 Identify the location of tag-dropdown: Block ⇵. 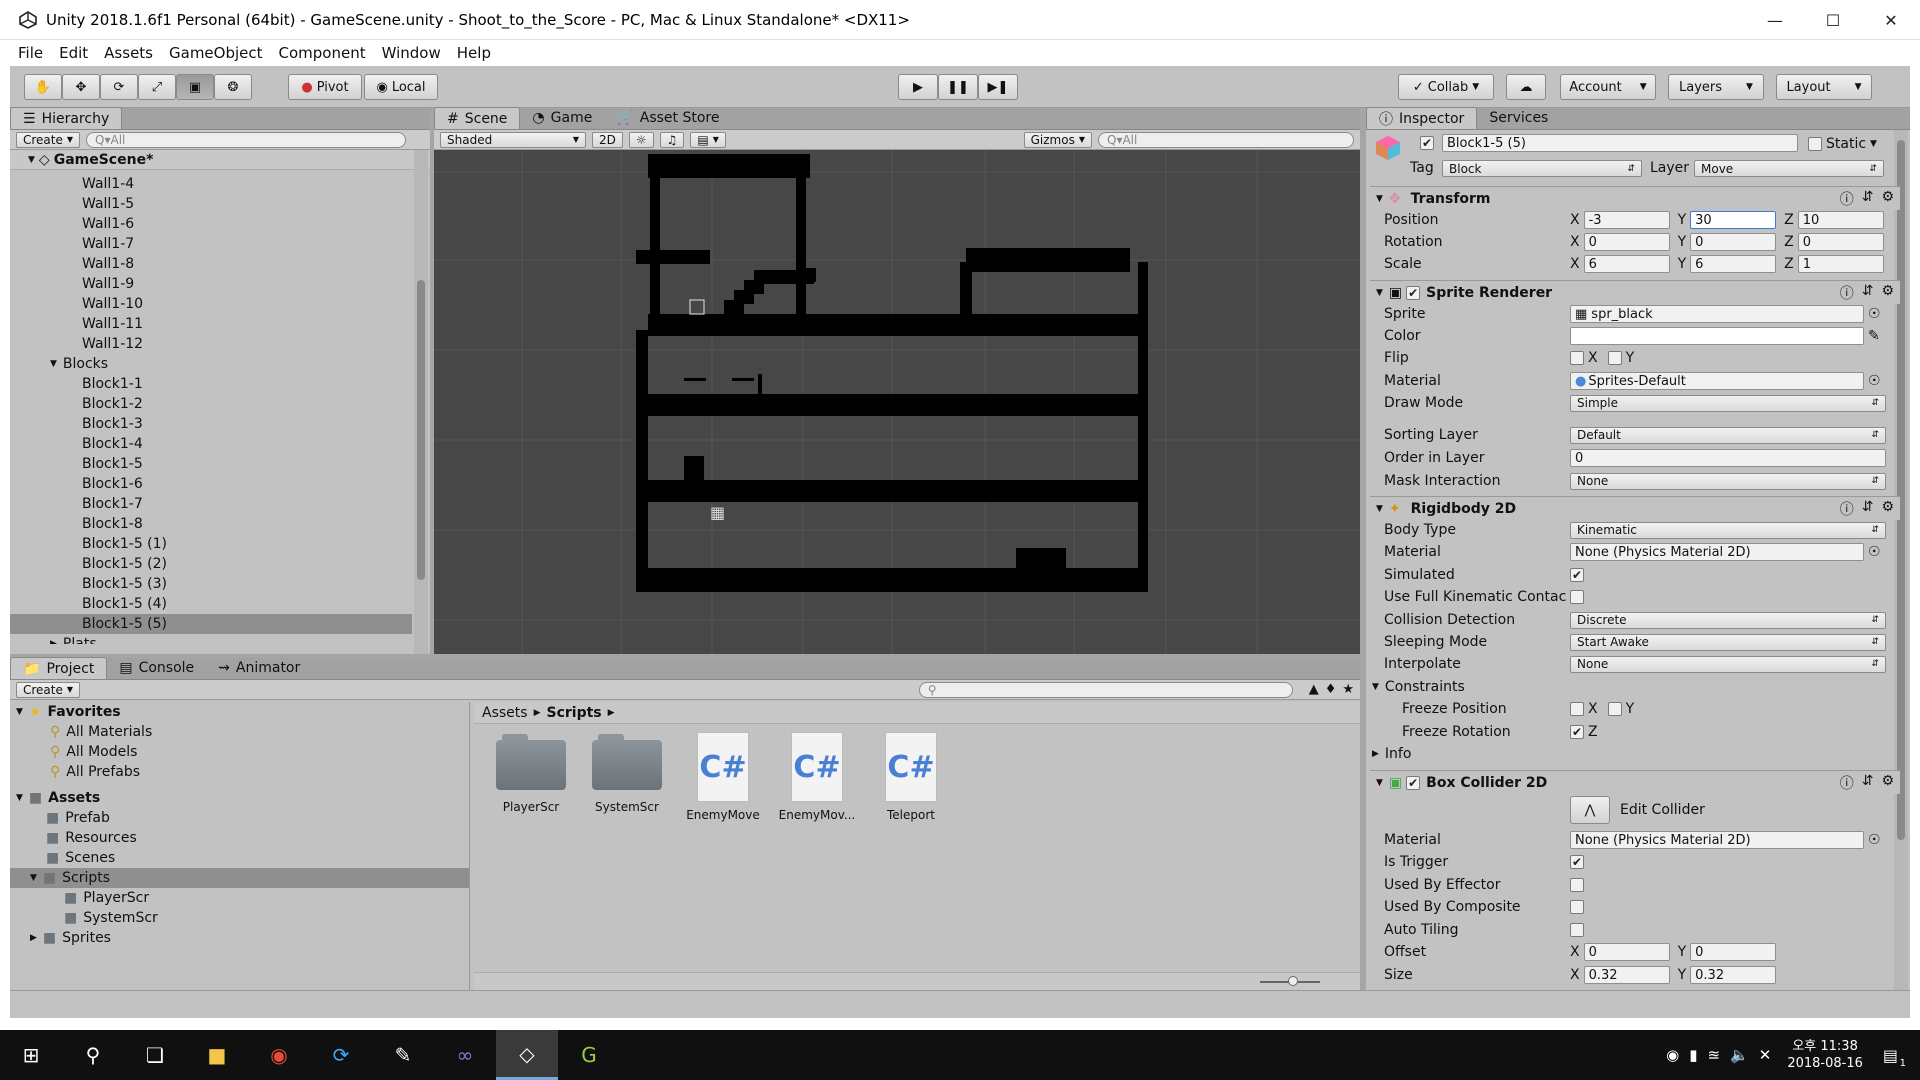
(1542, 168).